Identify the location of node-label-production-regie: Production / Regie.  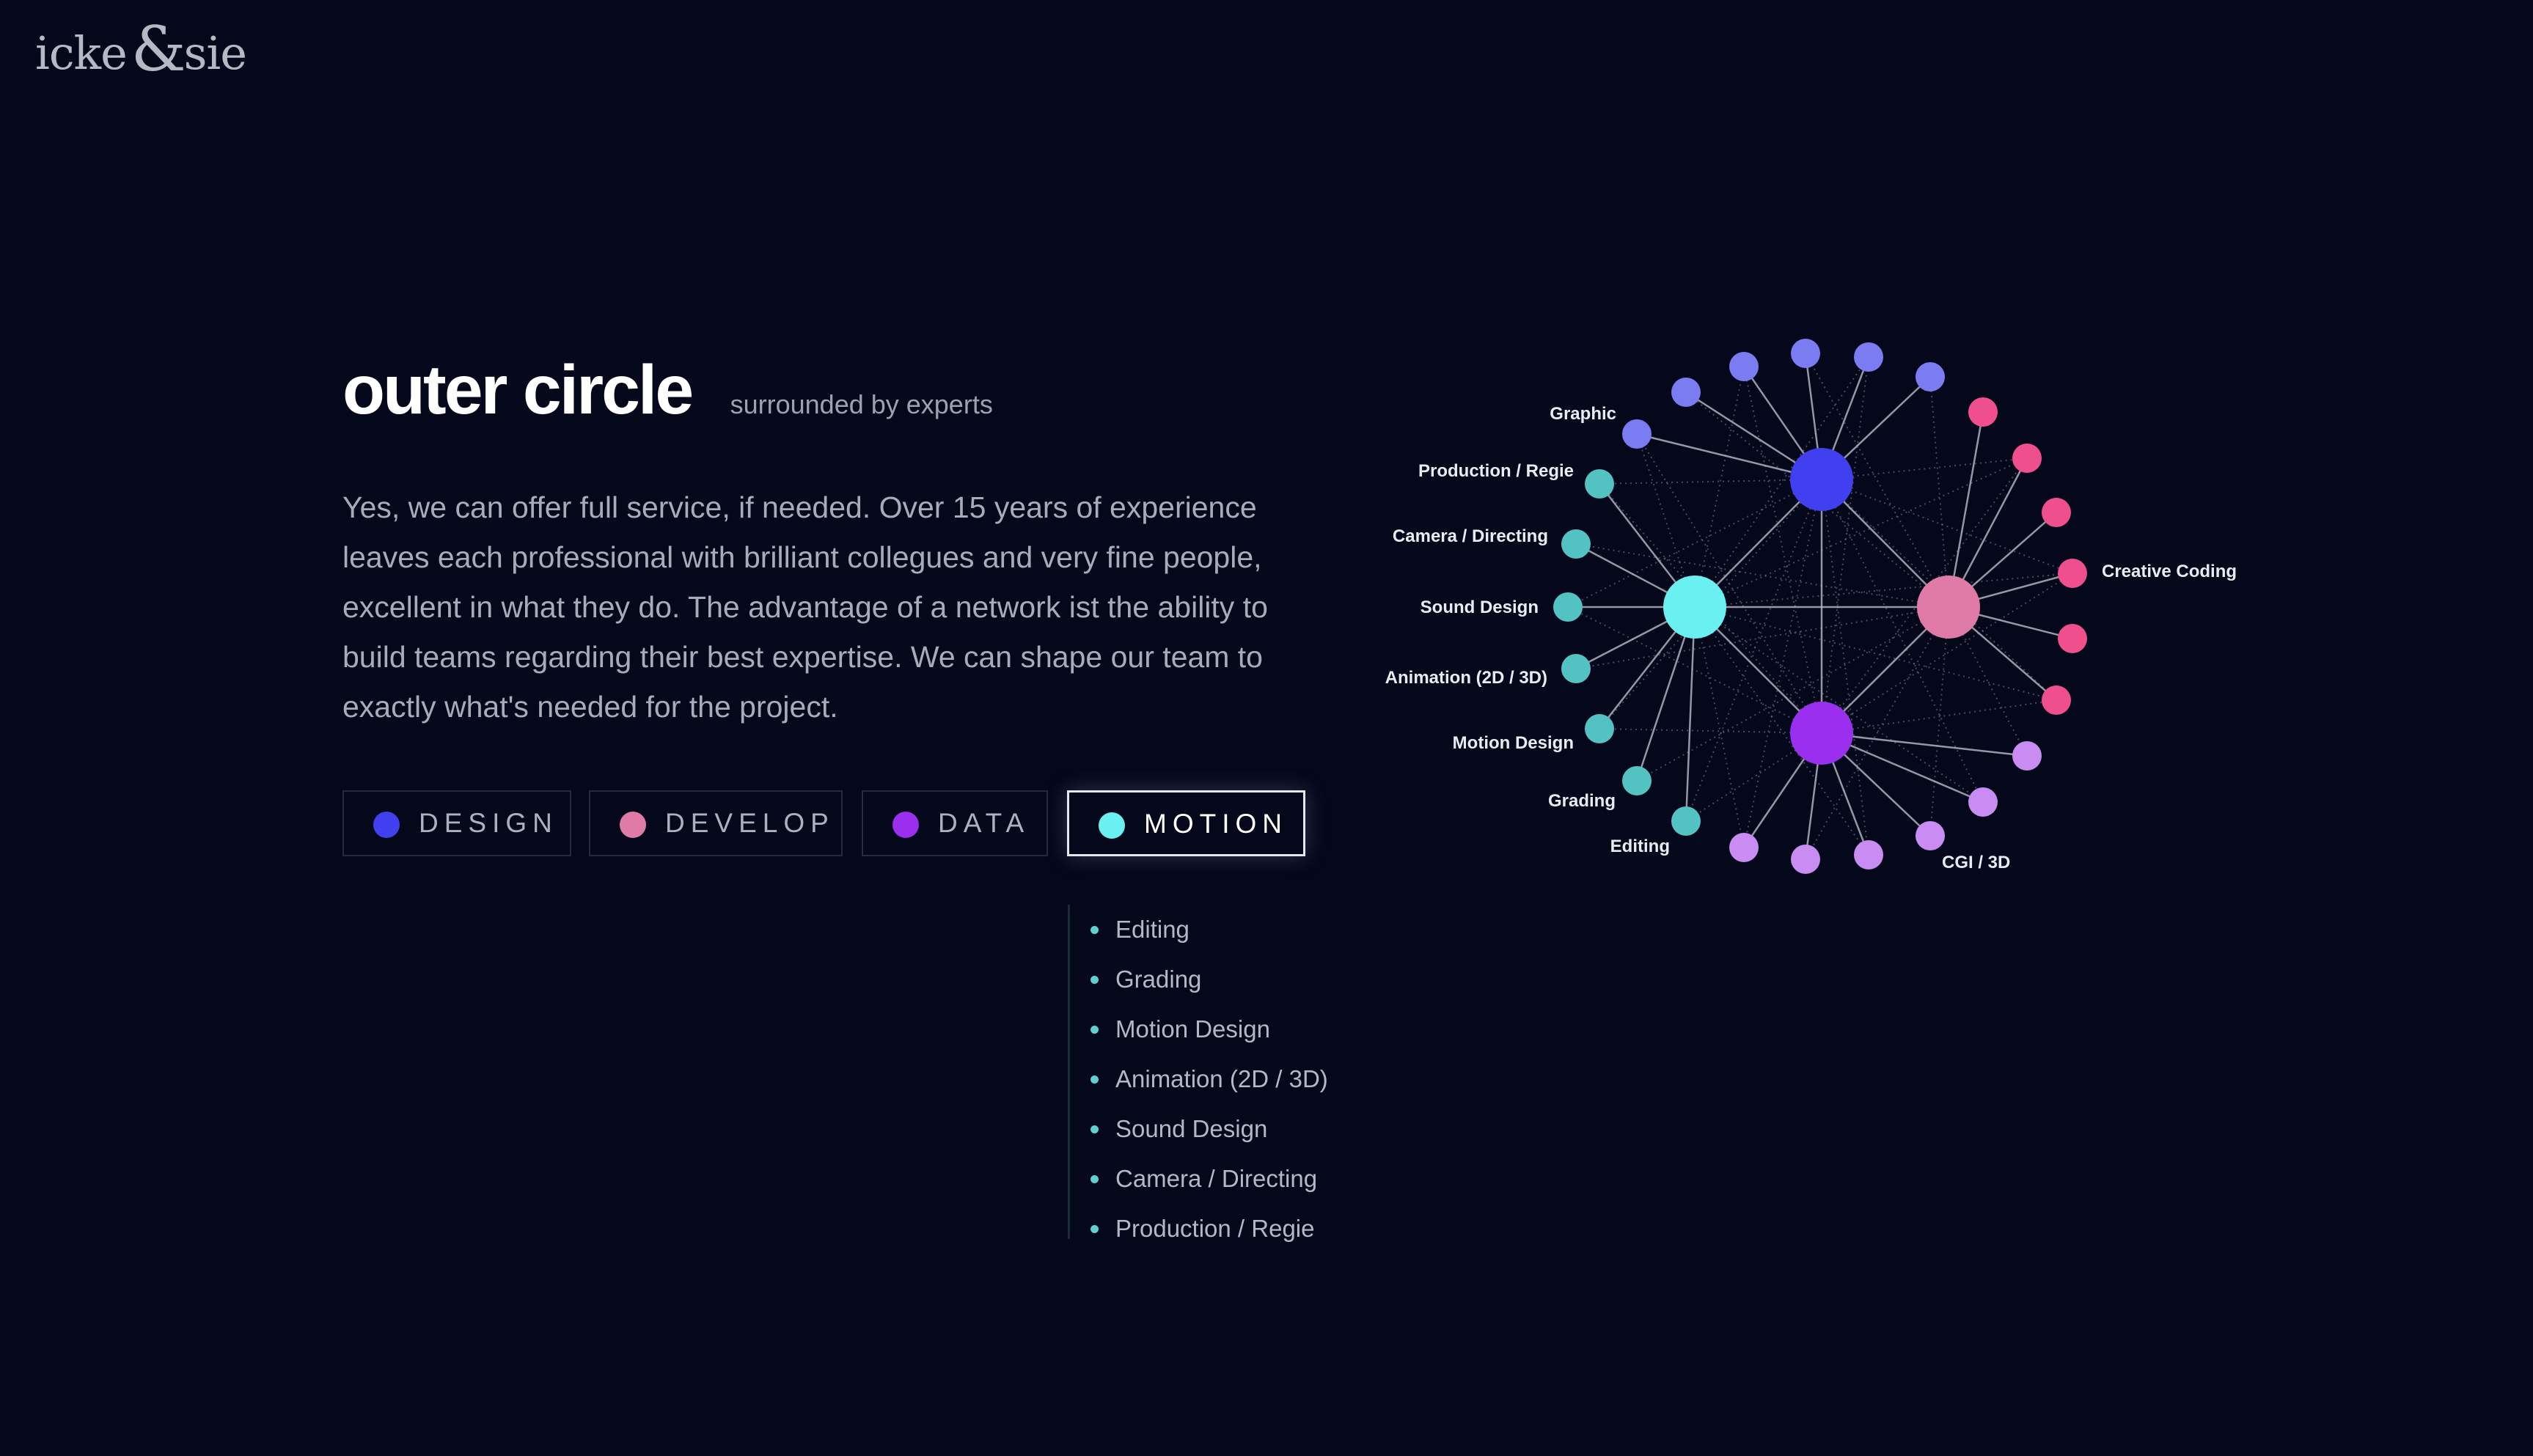
(1496, 471).